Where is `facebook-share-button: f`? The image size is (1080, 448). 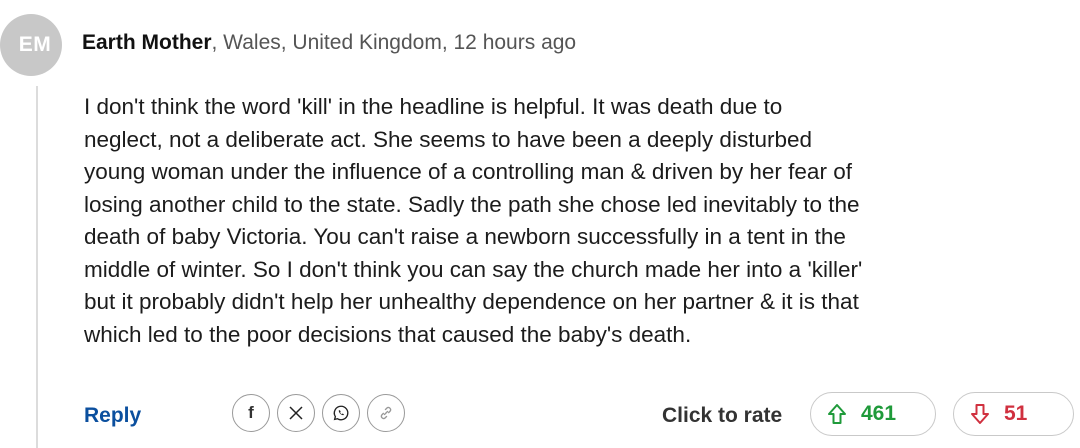 facebook-share-button: f is located at coordinates (251, 413).